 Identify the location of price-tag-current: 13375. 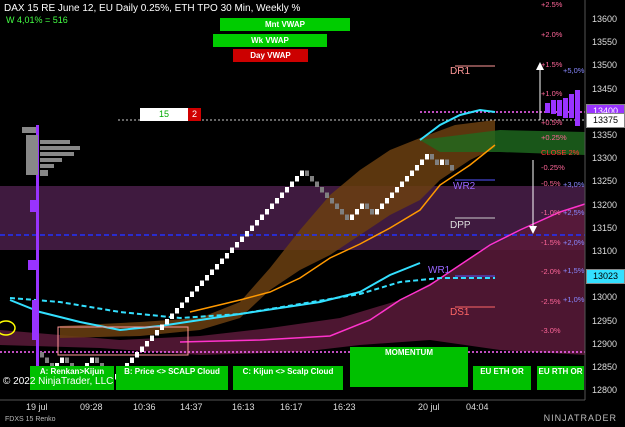
(605, 120).